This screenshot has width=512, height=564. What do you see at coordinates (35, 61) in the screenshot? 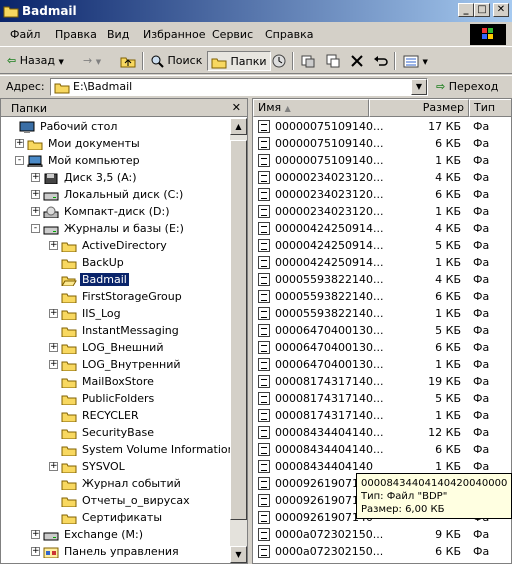
I see `back-button: ⇦ Назад ▼` at bounding box center [35, 61].